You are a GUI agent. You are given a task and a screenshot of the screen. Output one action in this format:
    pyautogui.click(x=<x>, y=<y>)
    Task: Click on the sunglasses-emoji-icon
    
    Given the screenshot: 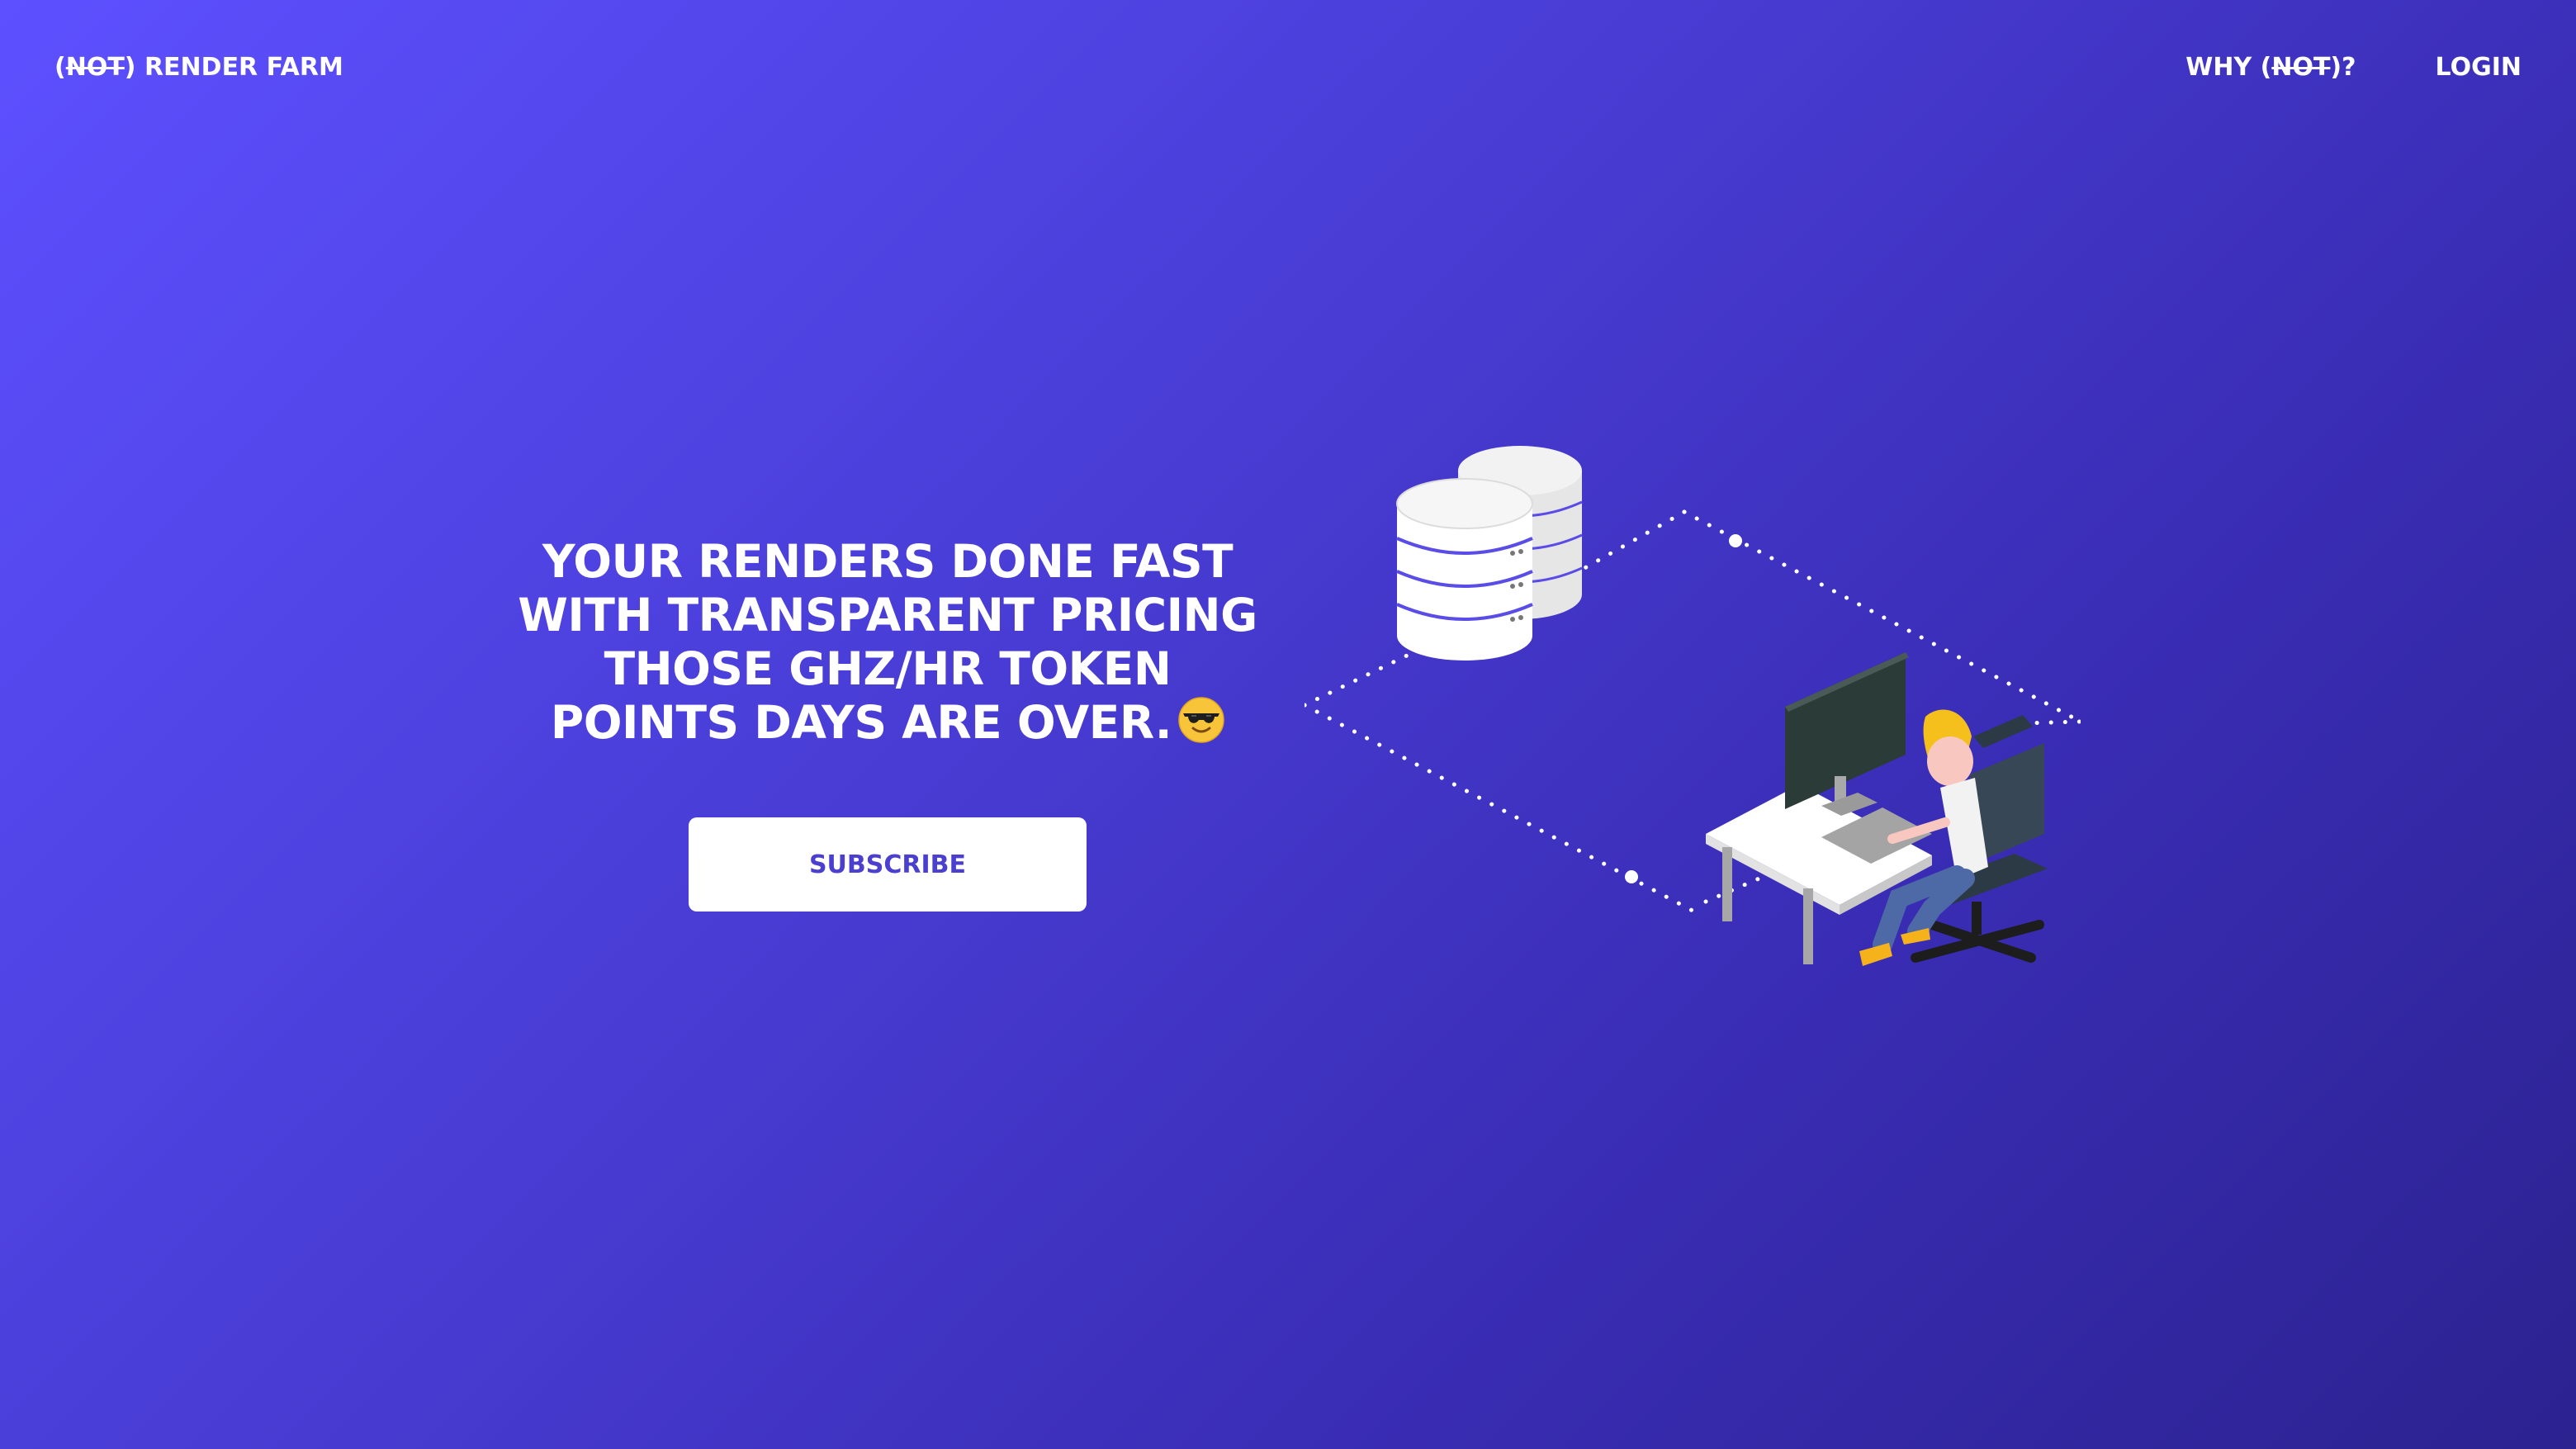 What is the action you would take?
    pyautogui.click(x=1201, y=720)
    